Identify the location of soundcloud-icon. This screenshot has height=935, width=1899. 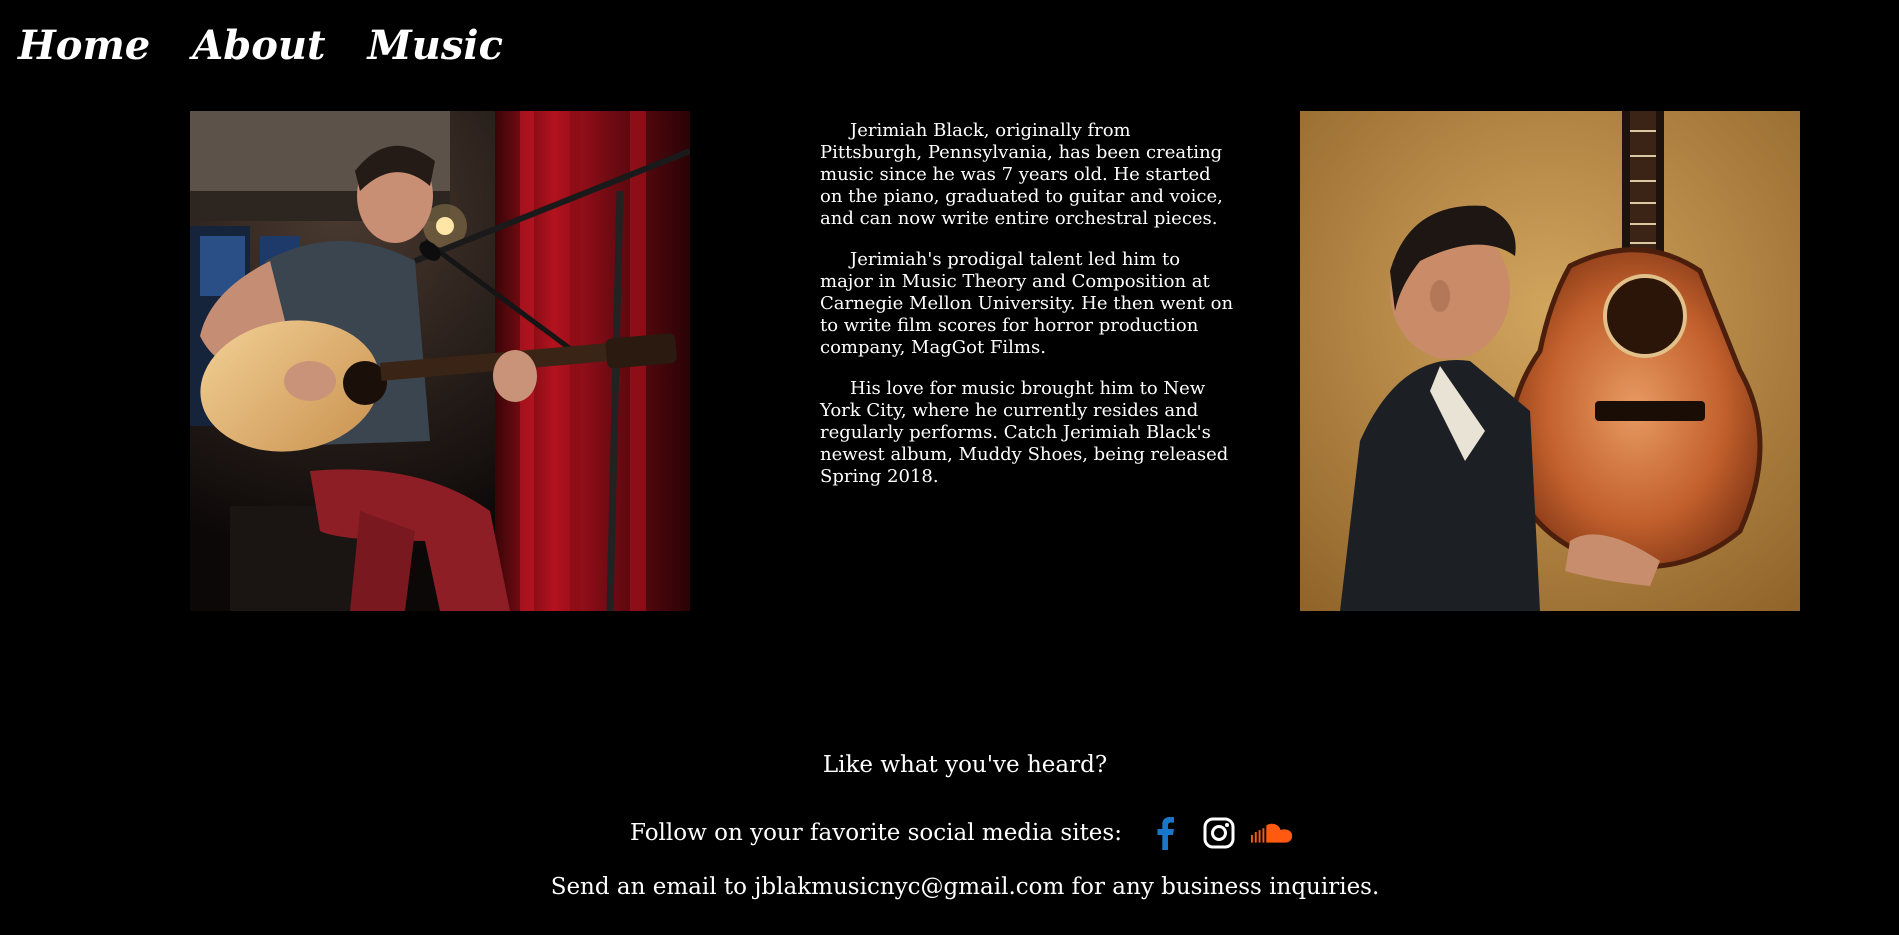
(1273, 833).